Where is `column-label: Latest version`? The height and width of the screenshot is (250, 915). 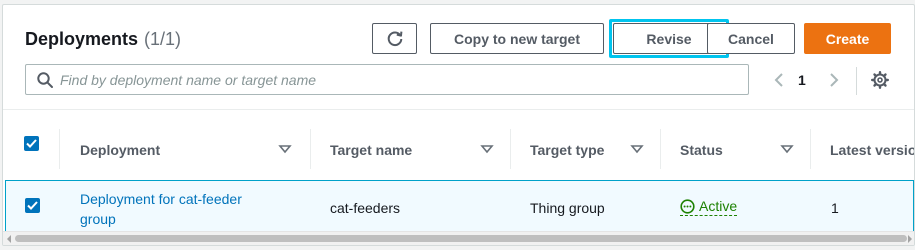
column-label: Latest version is located at coordinates (872, 150).